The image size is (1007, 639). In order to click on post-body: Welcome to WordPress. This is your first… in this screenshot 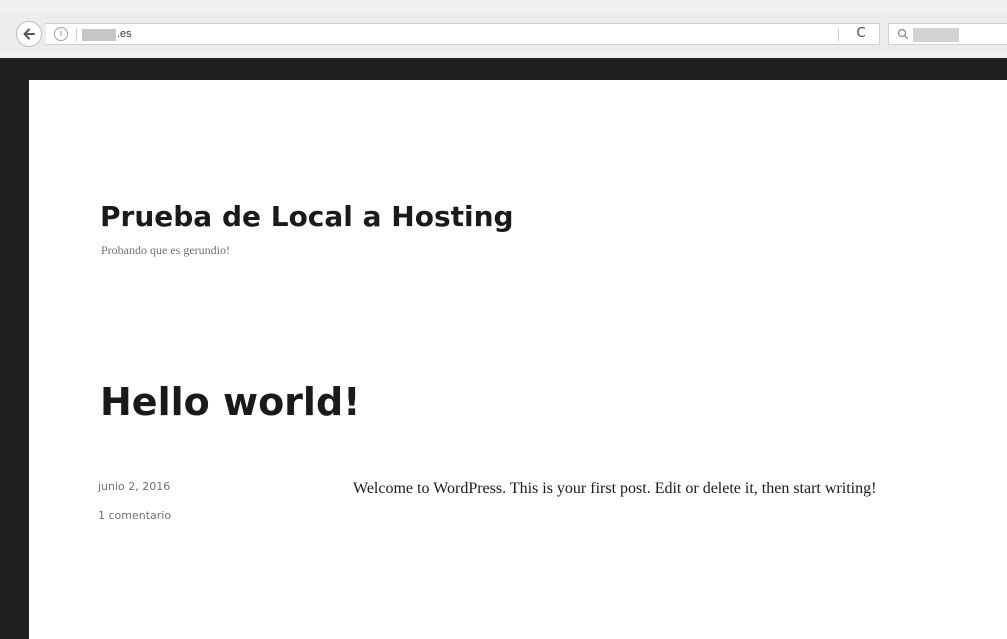, I will do `click(615, 488)`.